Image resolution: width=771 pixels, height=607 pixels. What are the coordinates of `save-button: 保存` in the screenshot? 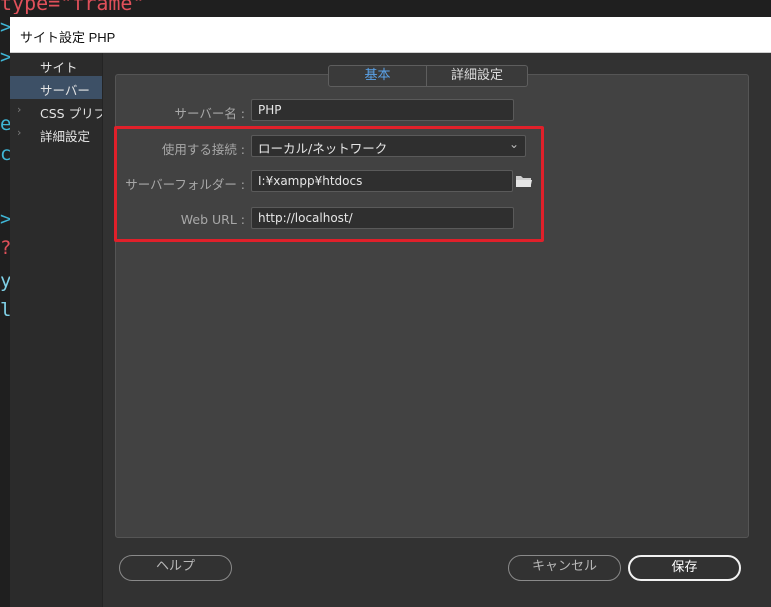 It's located at (684, 568).